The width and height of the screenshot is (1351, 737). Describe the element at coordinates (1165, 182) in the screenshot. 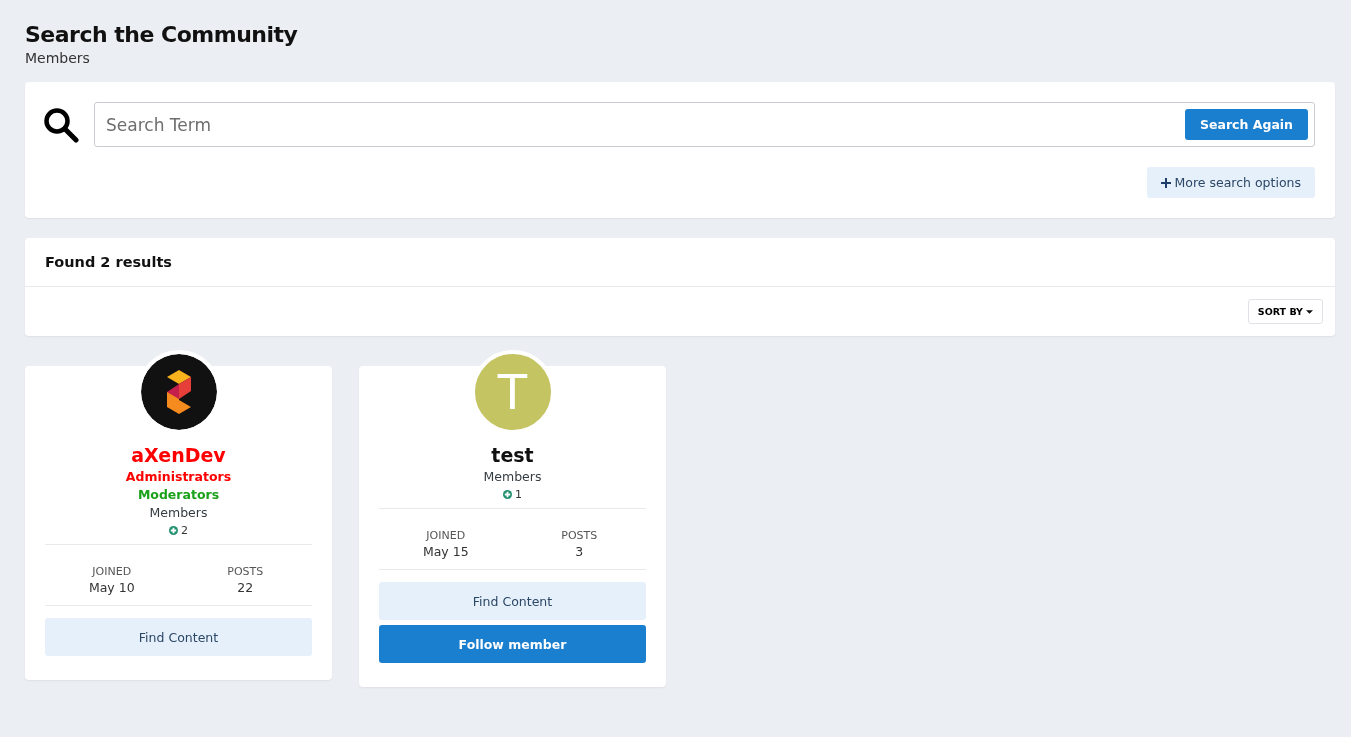

I see `plus-icon` at that location.